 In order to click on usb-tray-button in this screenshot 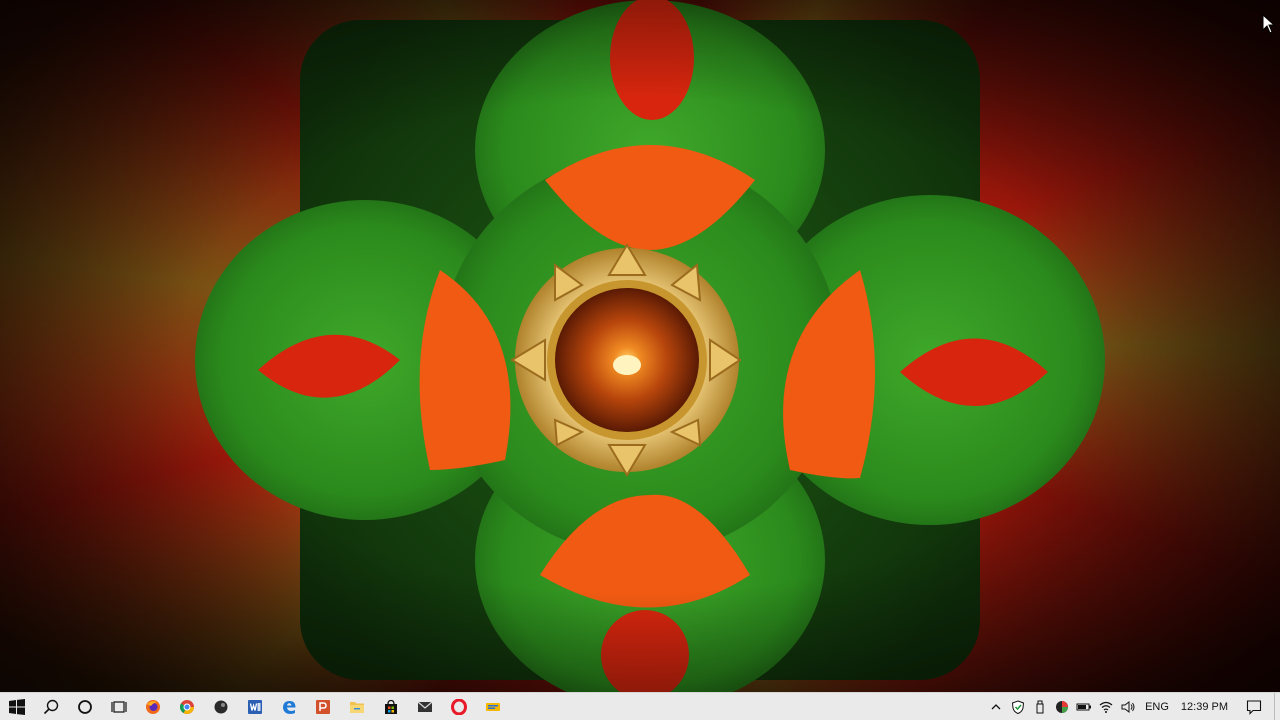, I will do `click(1040, 706)`.